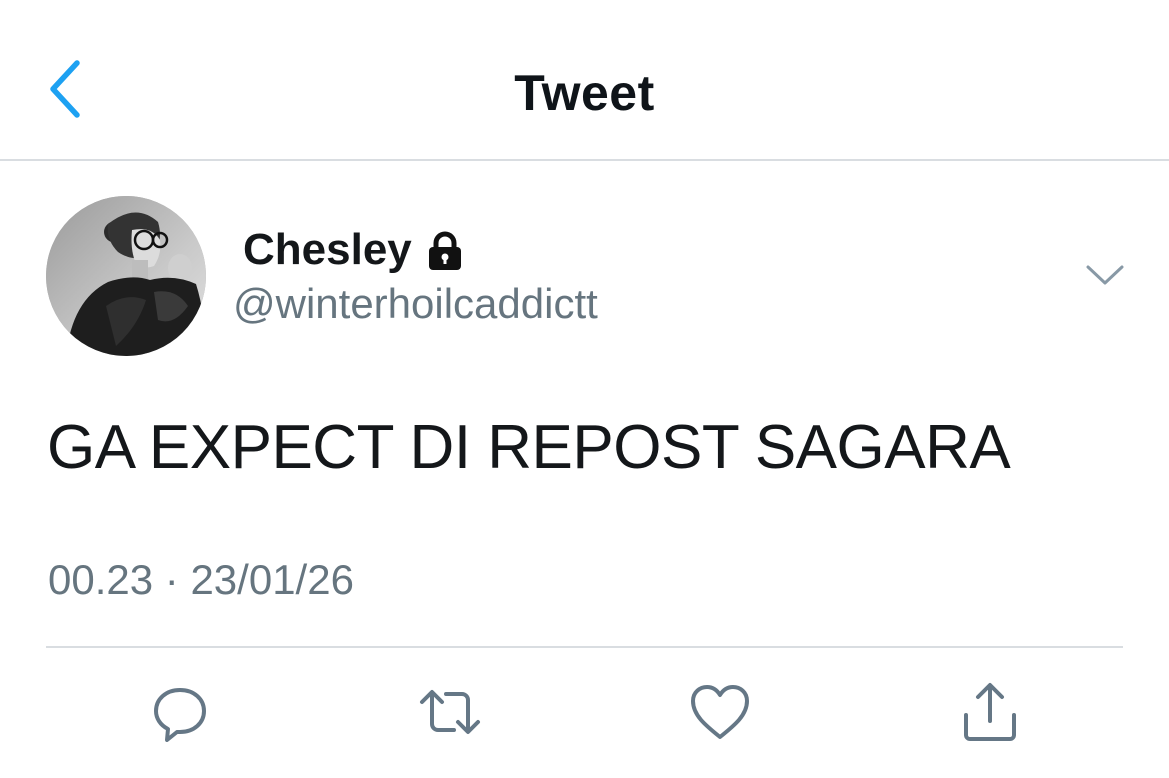  Describe the element at coordinates (101, 579) in the screenshot. I see `tweet-time: 00.23` at that location.